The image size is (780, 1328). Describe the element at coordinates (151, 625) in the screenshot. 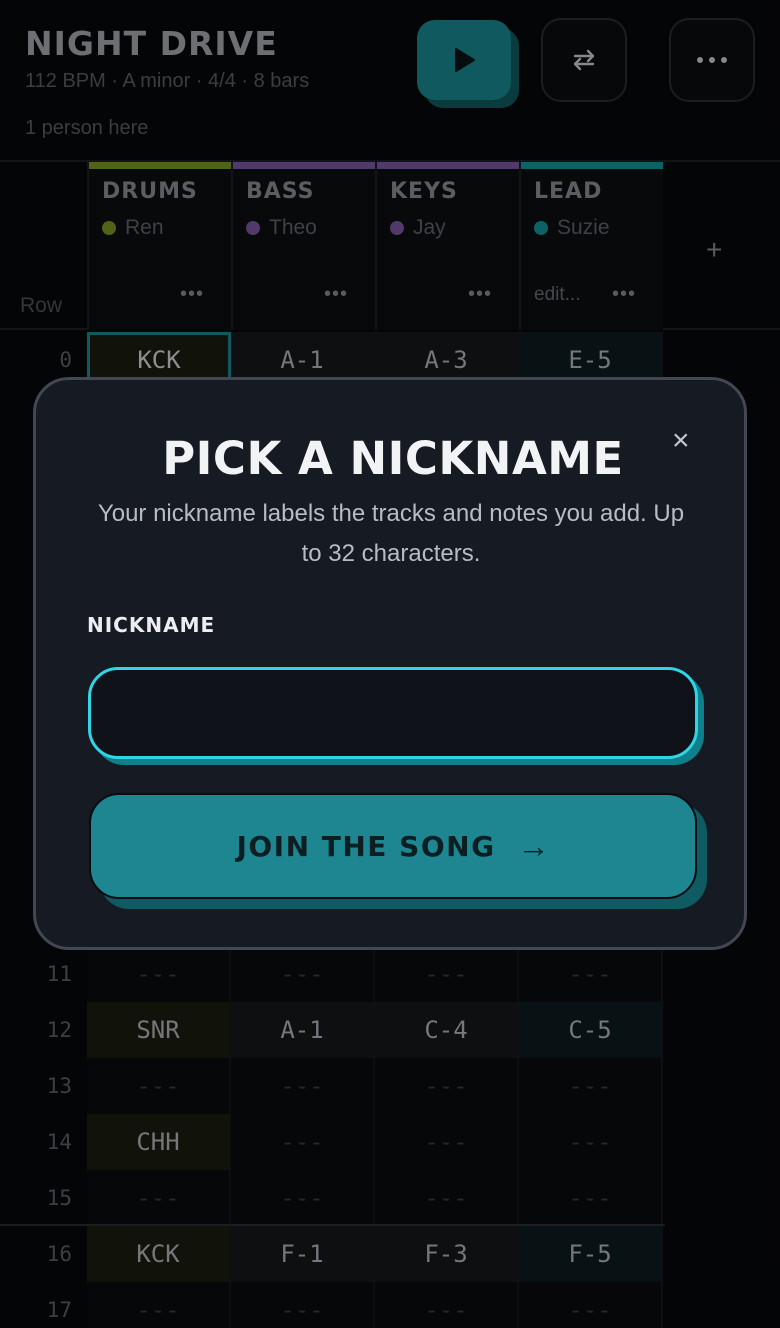

I see `nickname-label: NICKNAME` at that location.